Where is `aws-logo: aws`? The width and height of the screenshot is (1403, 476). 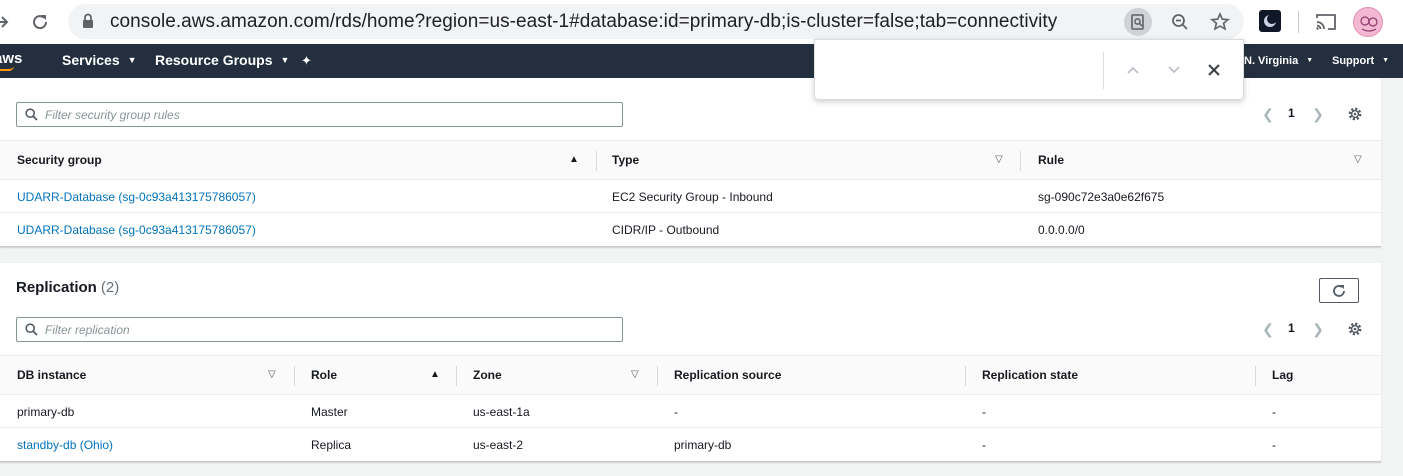
aws-logo: aws is located at coordinates (11, 58).